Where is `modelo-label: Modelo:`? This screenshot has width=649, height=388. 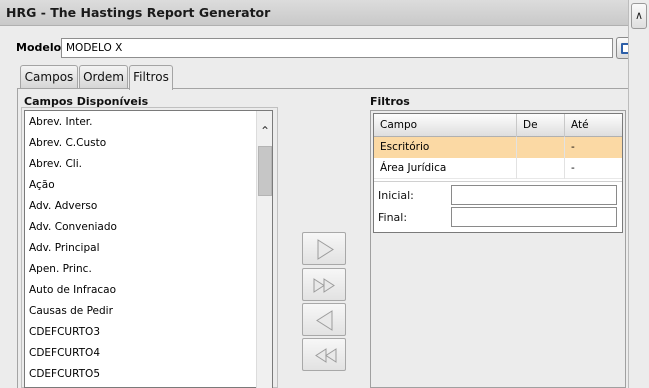
modelo-label: Modelo: is located at coordinates (41, 47).